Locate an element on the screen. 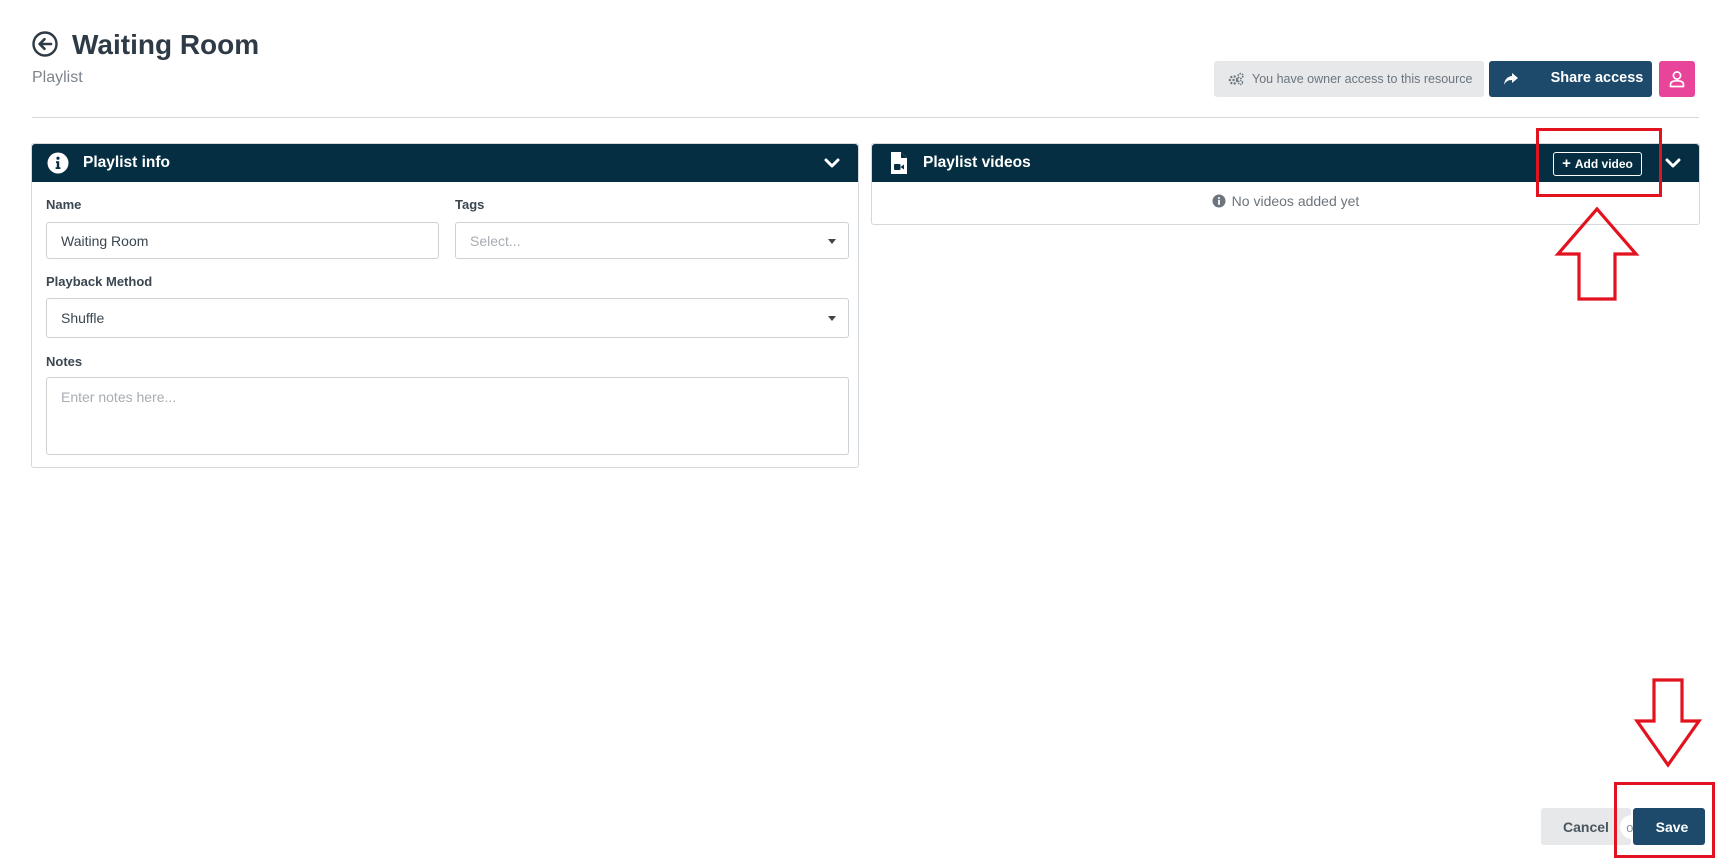 This screenshot has height=861, width=1719. cancel-label: Cancel is located at coordinates (1586, 826).